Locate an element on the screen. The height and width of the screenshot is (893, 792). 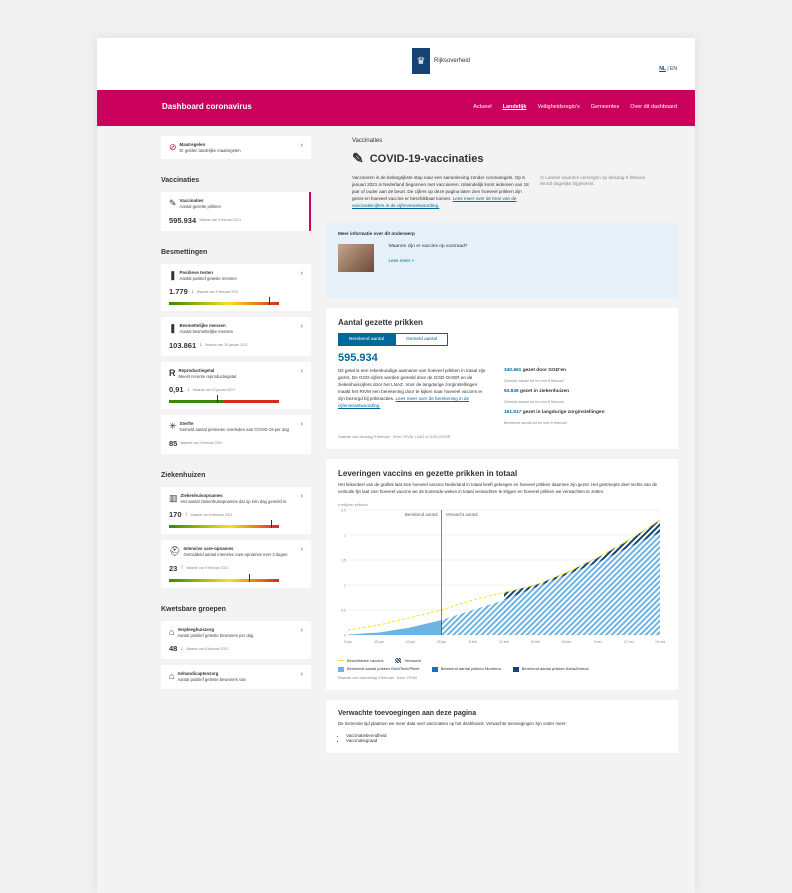
y-tick-label: 0,5 is located at coordinates (343, 610).